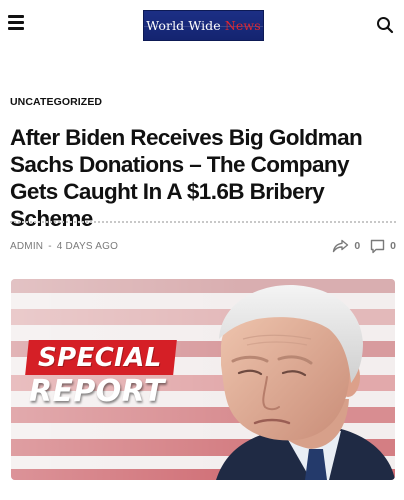 This screenshot has width=404, height=500. I want to click on article-stats: 0 0, so click(364, 246).